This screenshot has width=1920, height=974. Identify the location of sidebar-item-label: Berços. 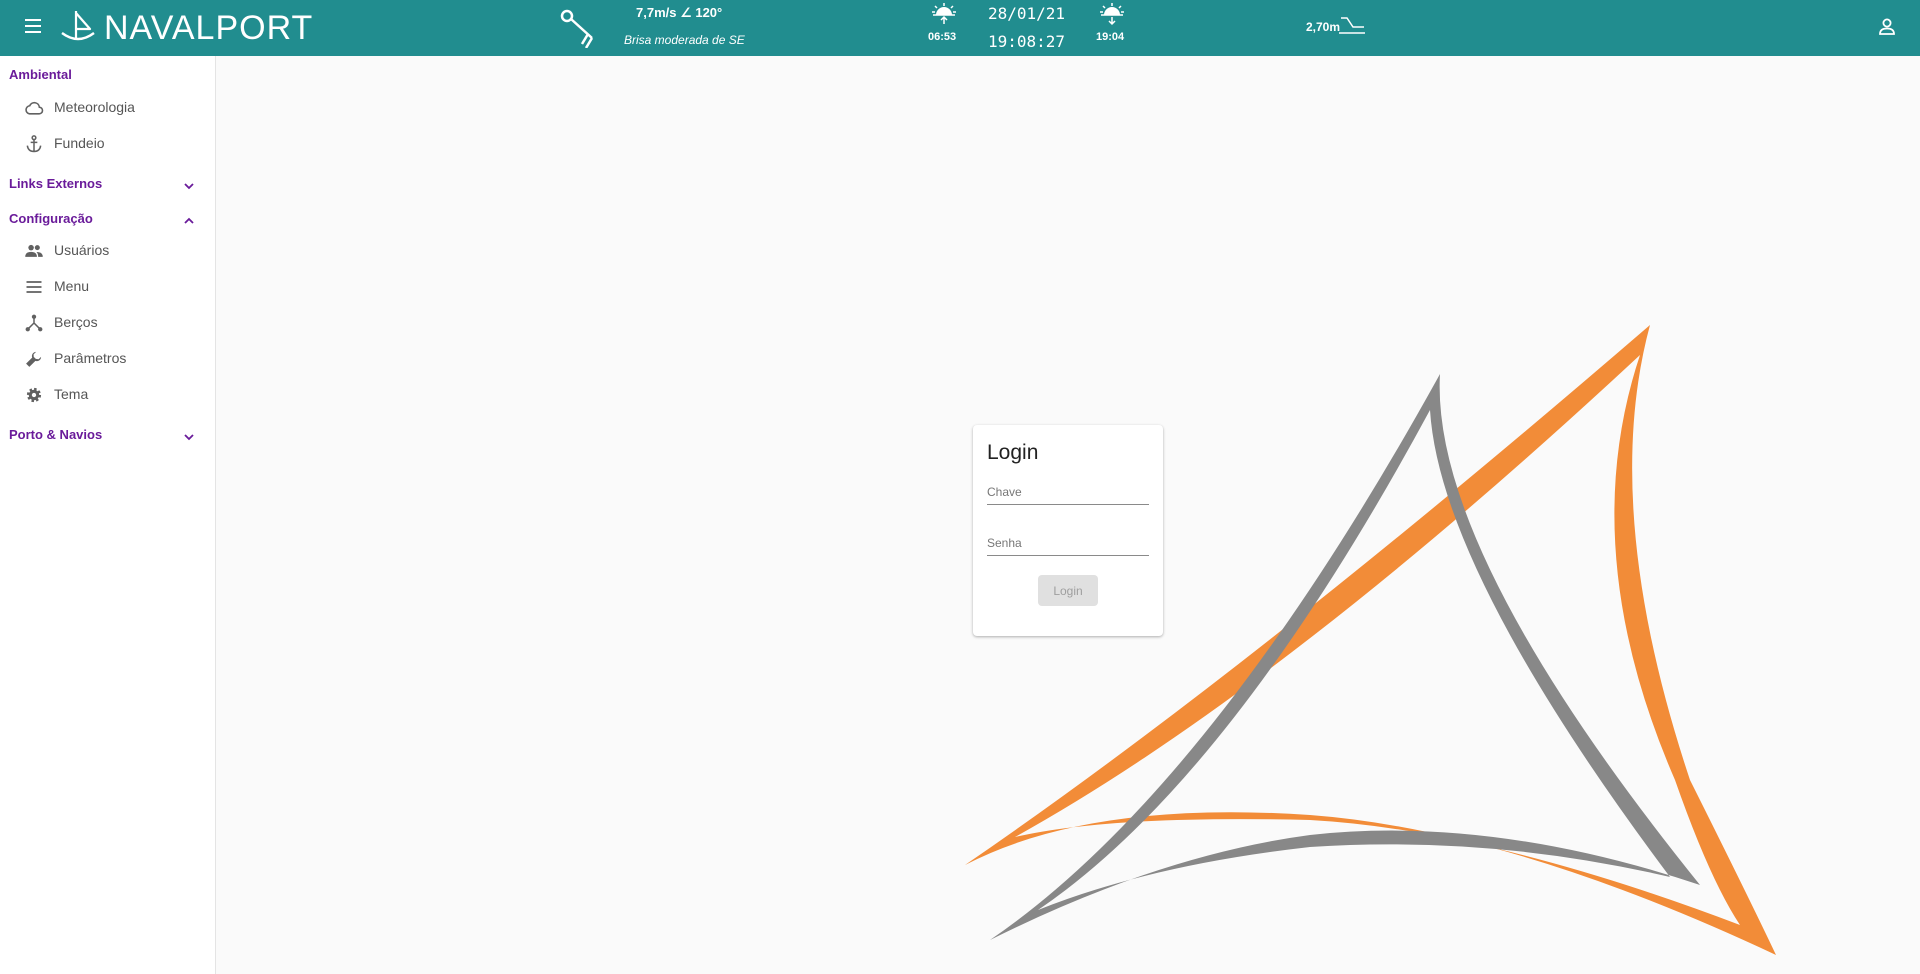
(76, 322).